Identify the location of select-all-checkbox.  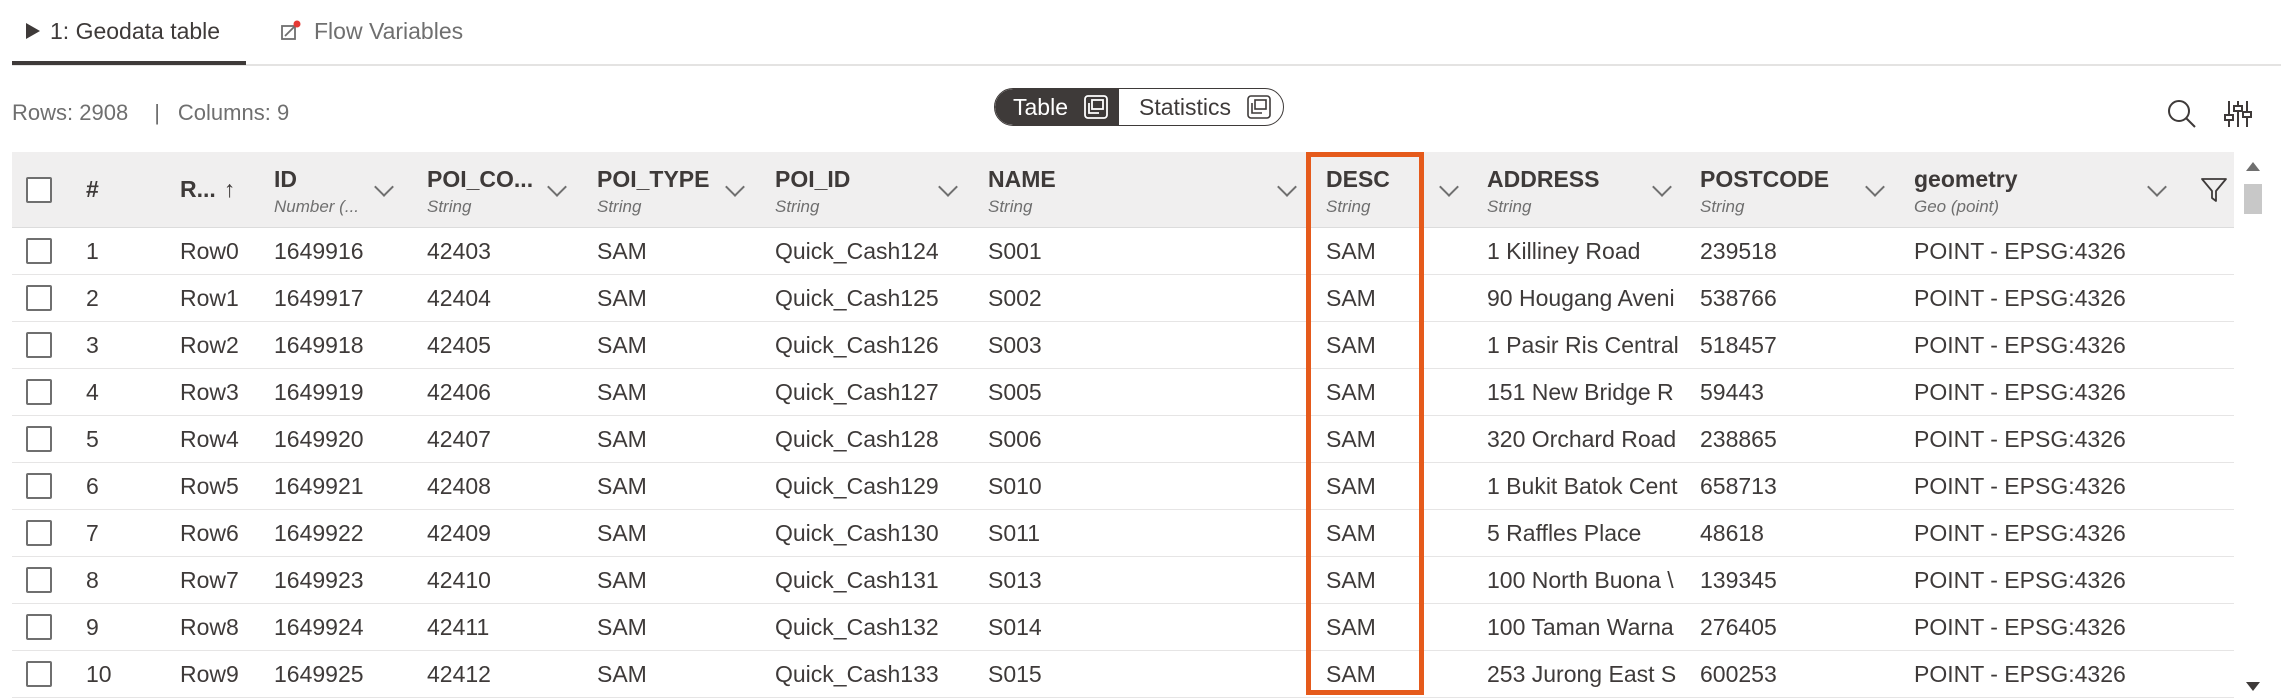
(39, 190).